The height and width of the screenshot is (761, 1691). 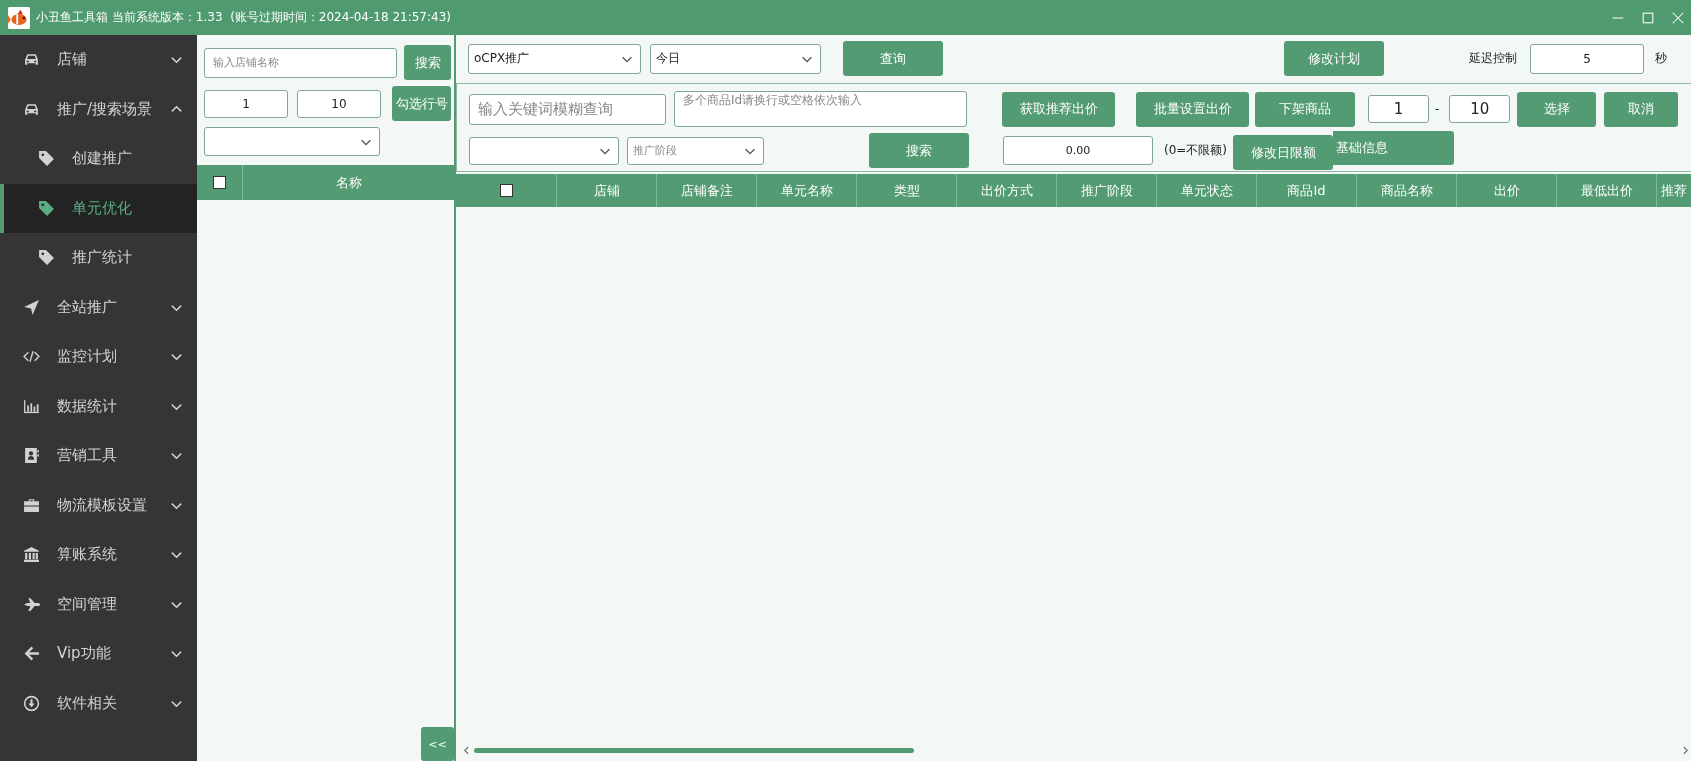 What do you see at coordinates (807, 190) in the screenshot?
I see `column-header: 单元名称` at bounding box center [807, 190].